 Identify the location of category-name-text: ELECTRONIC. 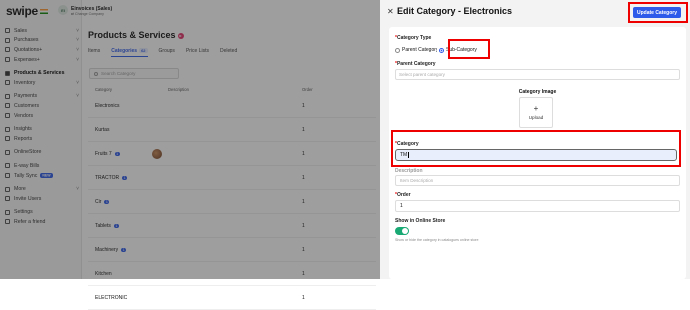
(111, 298).